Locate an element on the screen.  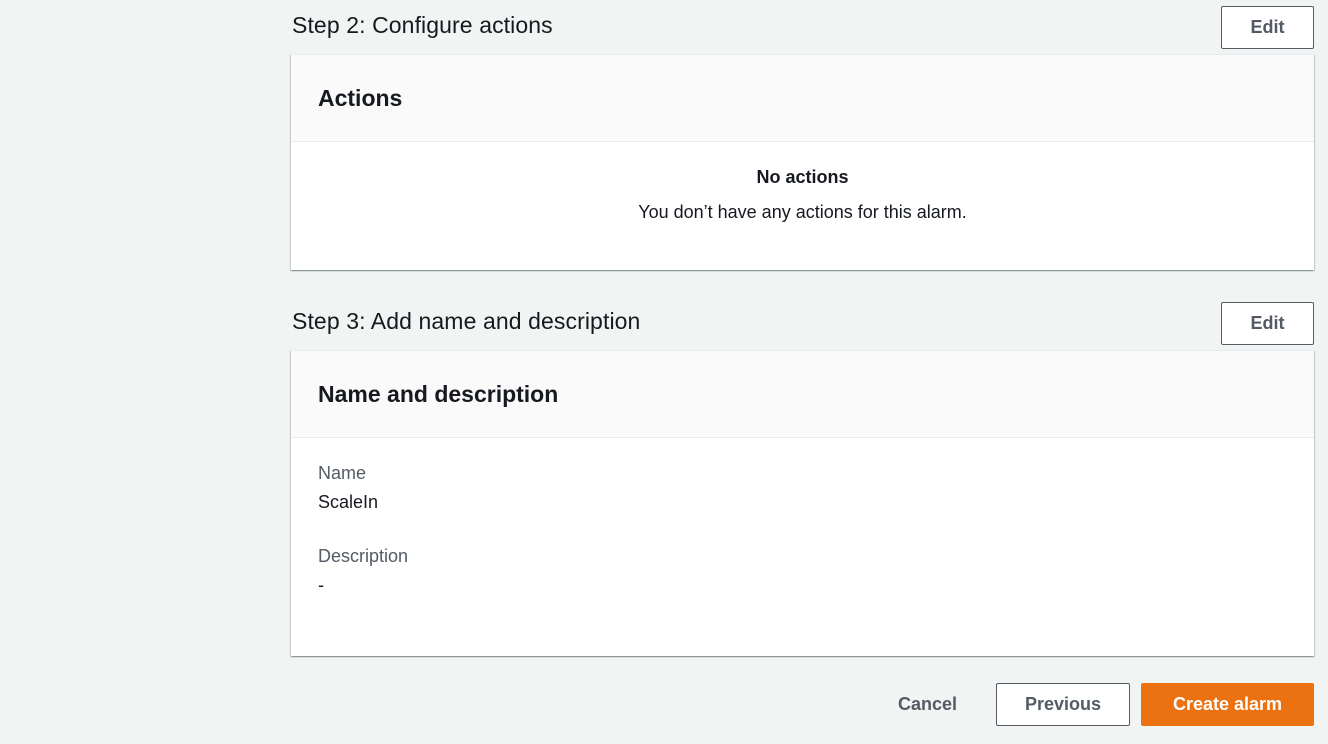
description-field-label: Description is located at coordinates (363, 556).